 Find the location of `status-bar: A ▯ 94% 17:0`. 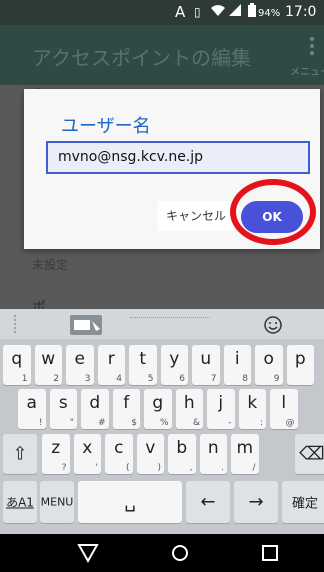

status-bar: A ▯ 94% 17:0 is located at coordinates (162, 12).